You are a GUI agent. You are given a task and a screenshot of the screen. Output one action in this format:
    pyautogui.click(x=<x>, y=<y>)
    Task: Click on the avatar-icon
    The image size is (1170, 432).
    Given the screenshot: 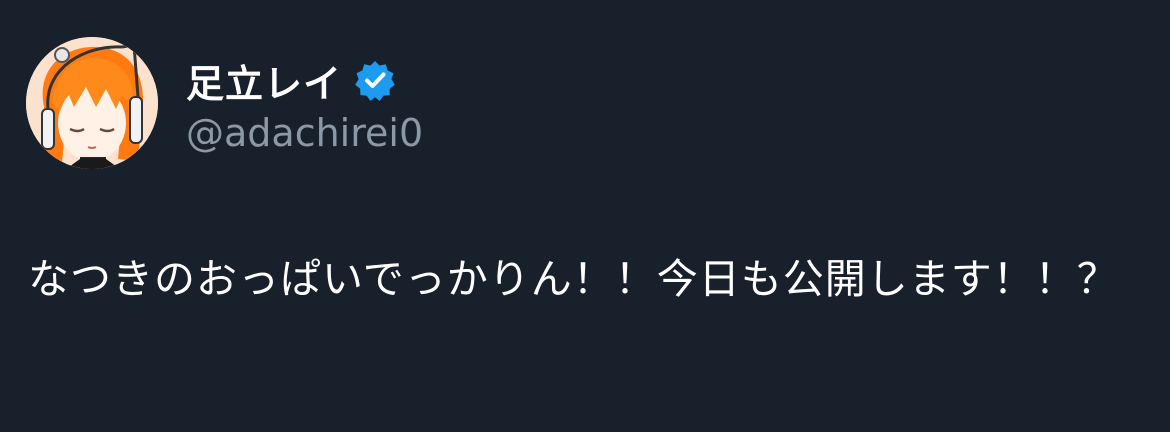 What is the action you would take?
    pyautogui.click(x=92, y=103)
    